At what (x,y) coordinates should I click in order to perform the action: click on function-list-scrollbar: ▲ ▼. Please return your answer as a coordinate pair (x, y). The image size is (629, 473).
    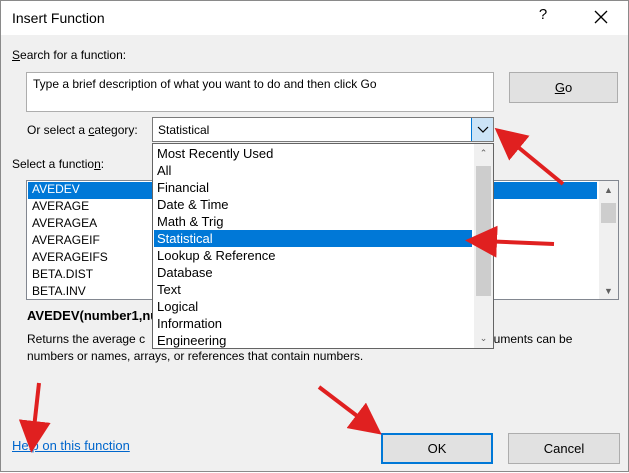
    Looking at the image, I should click on (608, 240).